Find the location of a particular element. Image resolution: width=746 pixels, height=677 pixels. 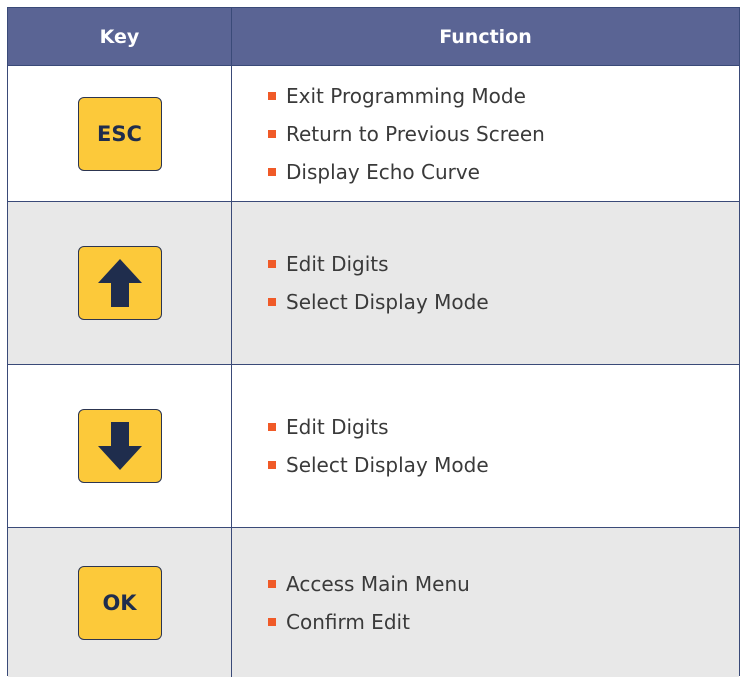

function-cell: Access Main Menu Confirm Edit is located at coordinates (485, 602).